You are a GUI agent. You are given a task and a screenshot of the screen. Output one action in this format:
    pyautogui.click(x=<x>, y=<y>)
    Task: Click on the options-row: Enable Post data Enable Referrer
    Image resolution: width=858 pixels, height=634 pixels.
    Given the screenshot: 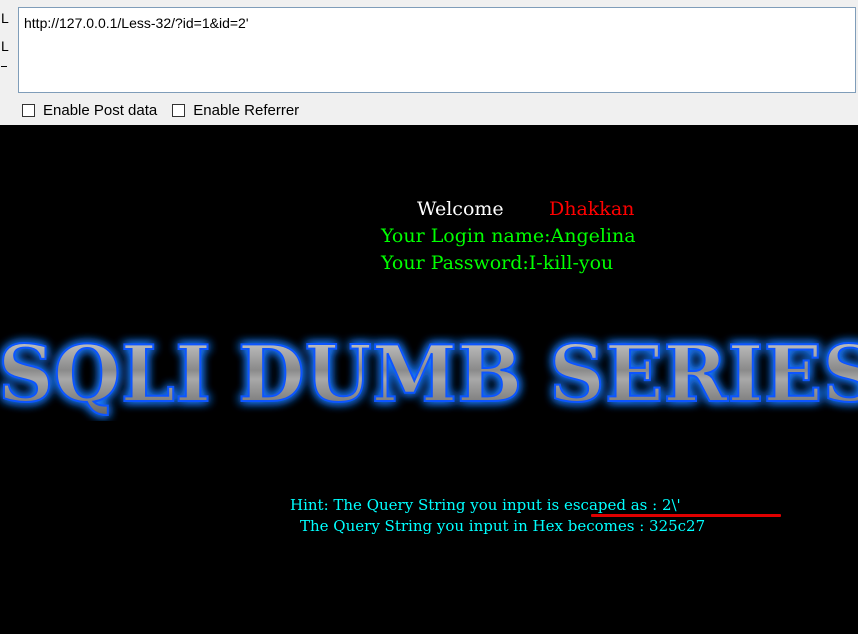 What is the action you would take?
    pyautogui.click(x=168, y=110)
    